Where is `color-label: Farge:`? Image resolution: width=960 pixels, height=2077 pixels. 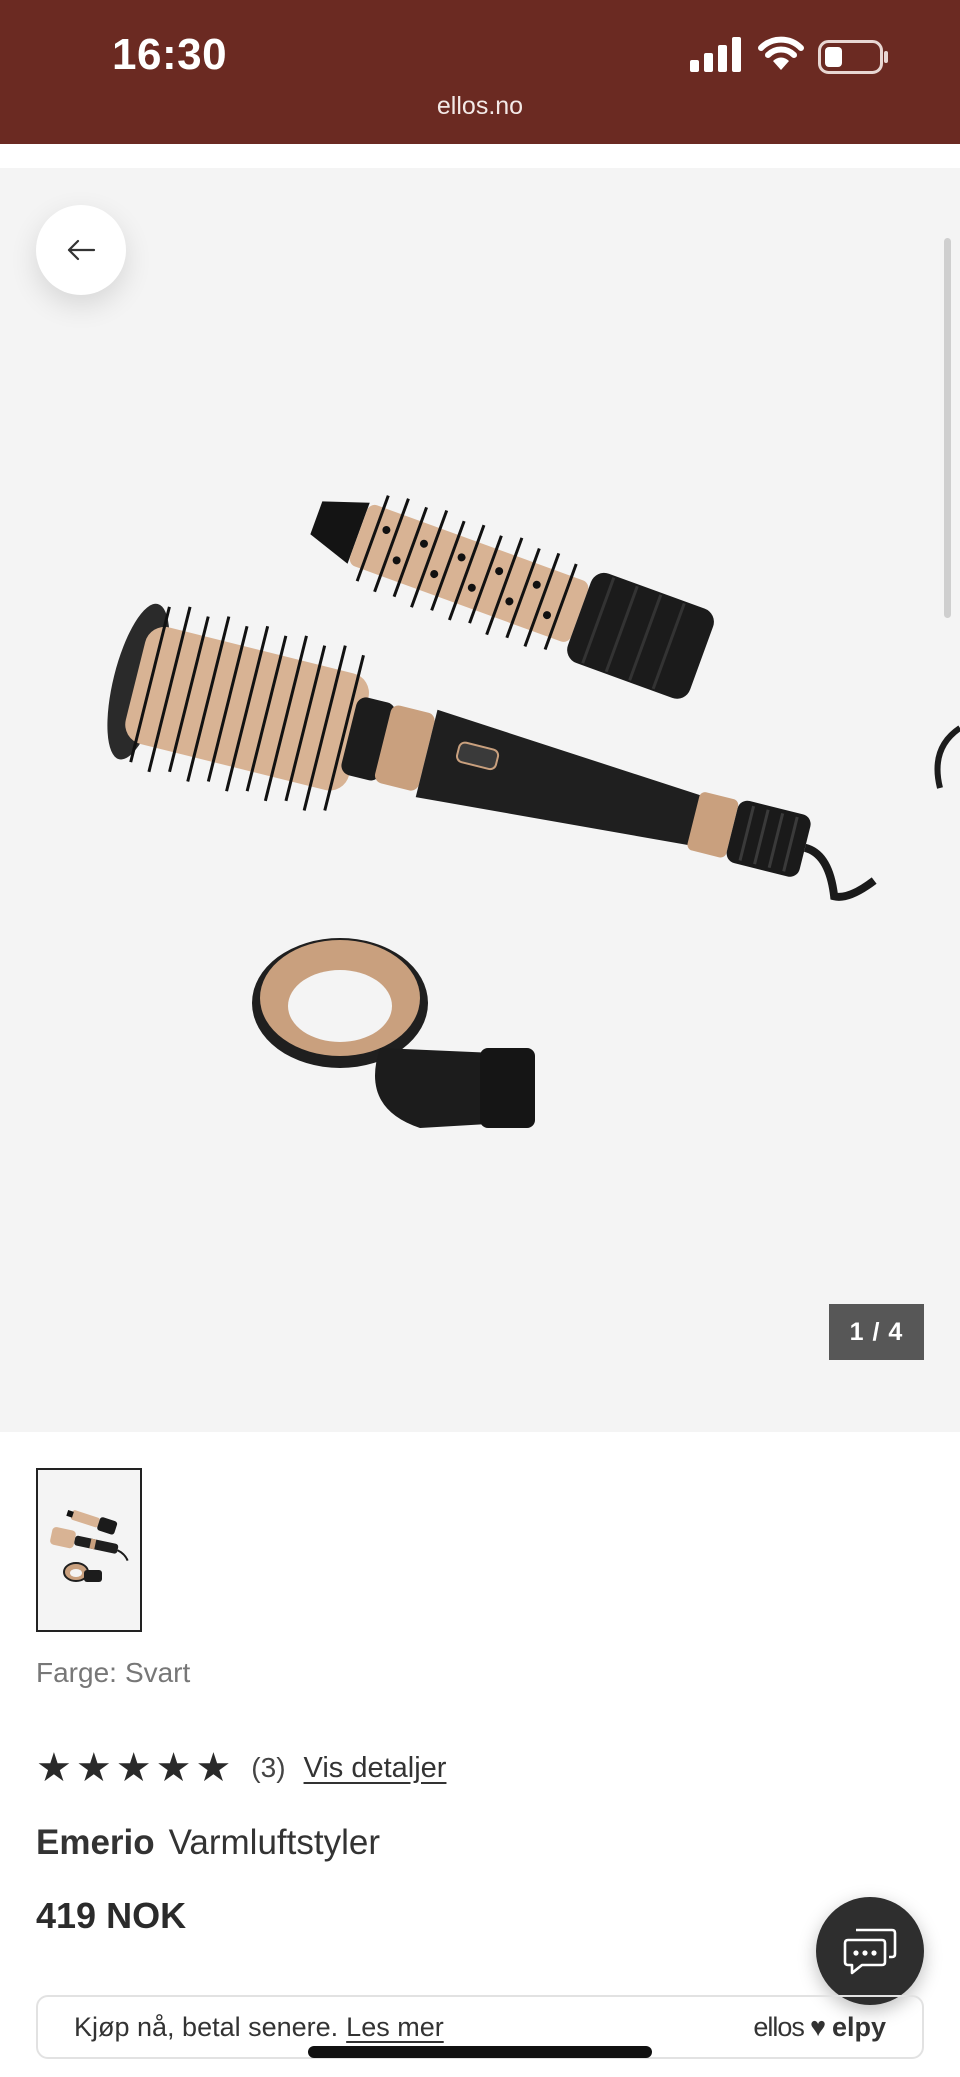 color-label: Farge: is located at coordinates (76, 1672).